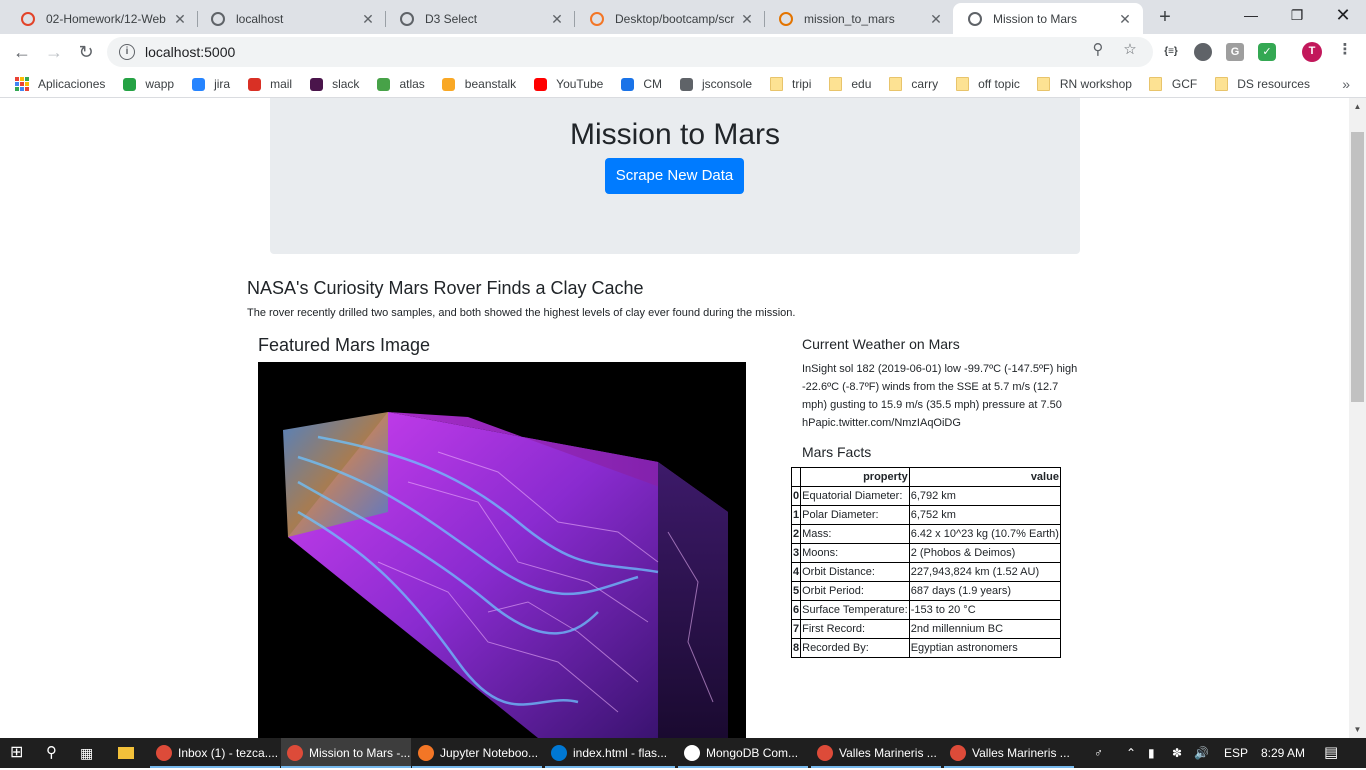  I want to click on bookmark-item: slack, so click(333, 84).